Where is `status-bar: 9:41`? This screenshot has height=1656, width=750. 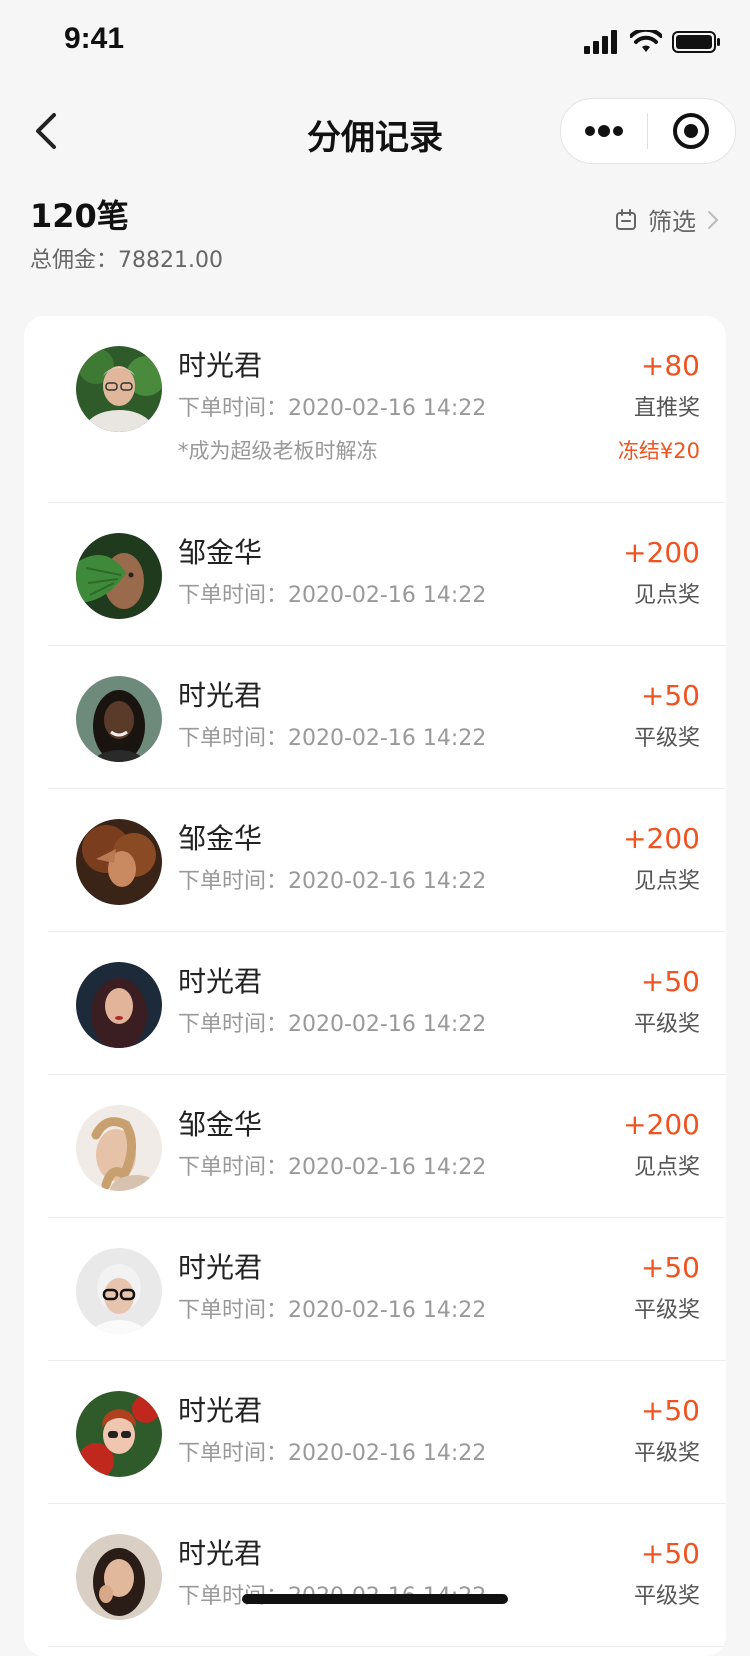 status-bar: 9:41 is located at coordinates (375, 44).